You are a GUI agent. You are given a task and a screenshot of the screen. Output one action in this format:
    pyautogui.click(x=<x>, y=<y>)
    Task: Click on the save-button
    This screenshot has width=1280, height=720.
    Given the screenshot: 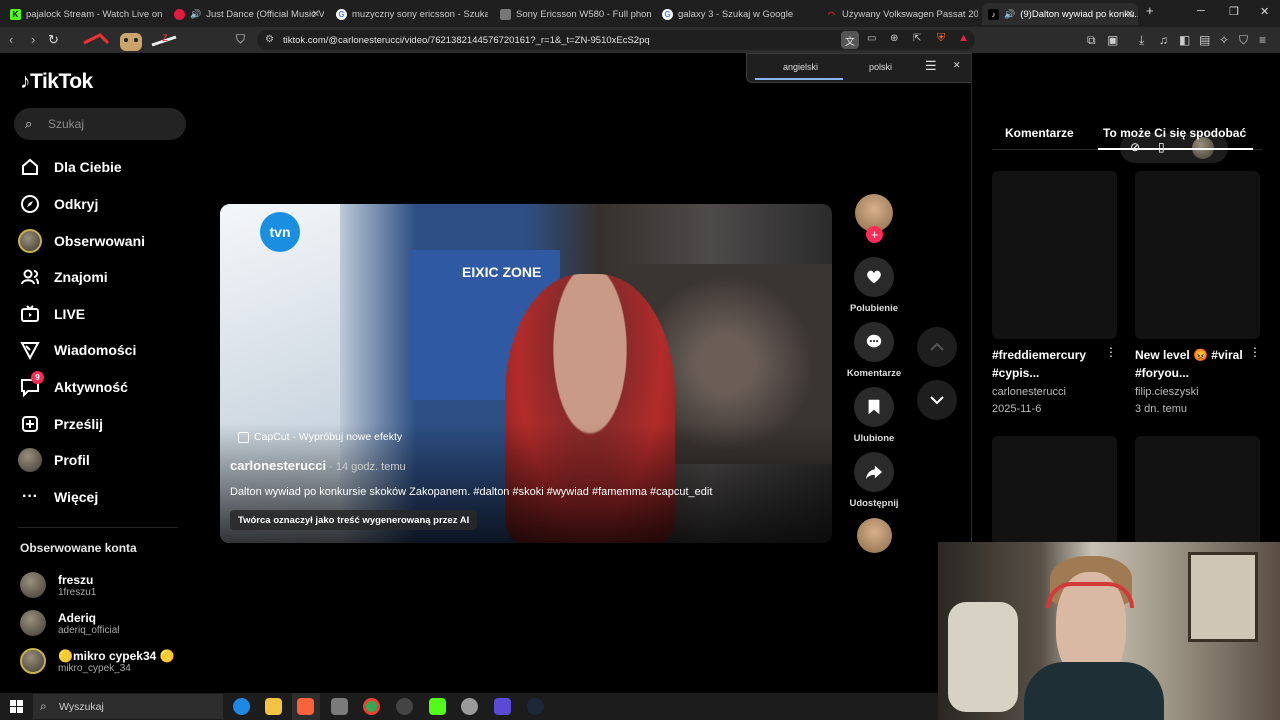 What is the action you would take?
    pyautogui.click(x=874, y=407)
    